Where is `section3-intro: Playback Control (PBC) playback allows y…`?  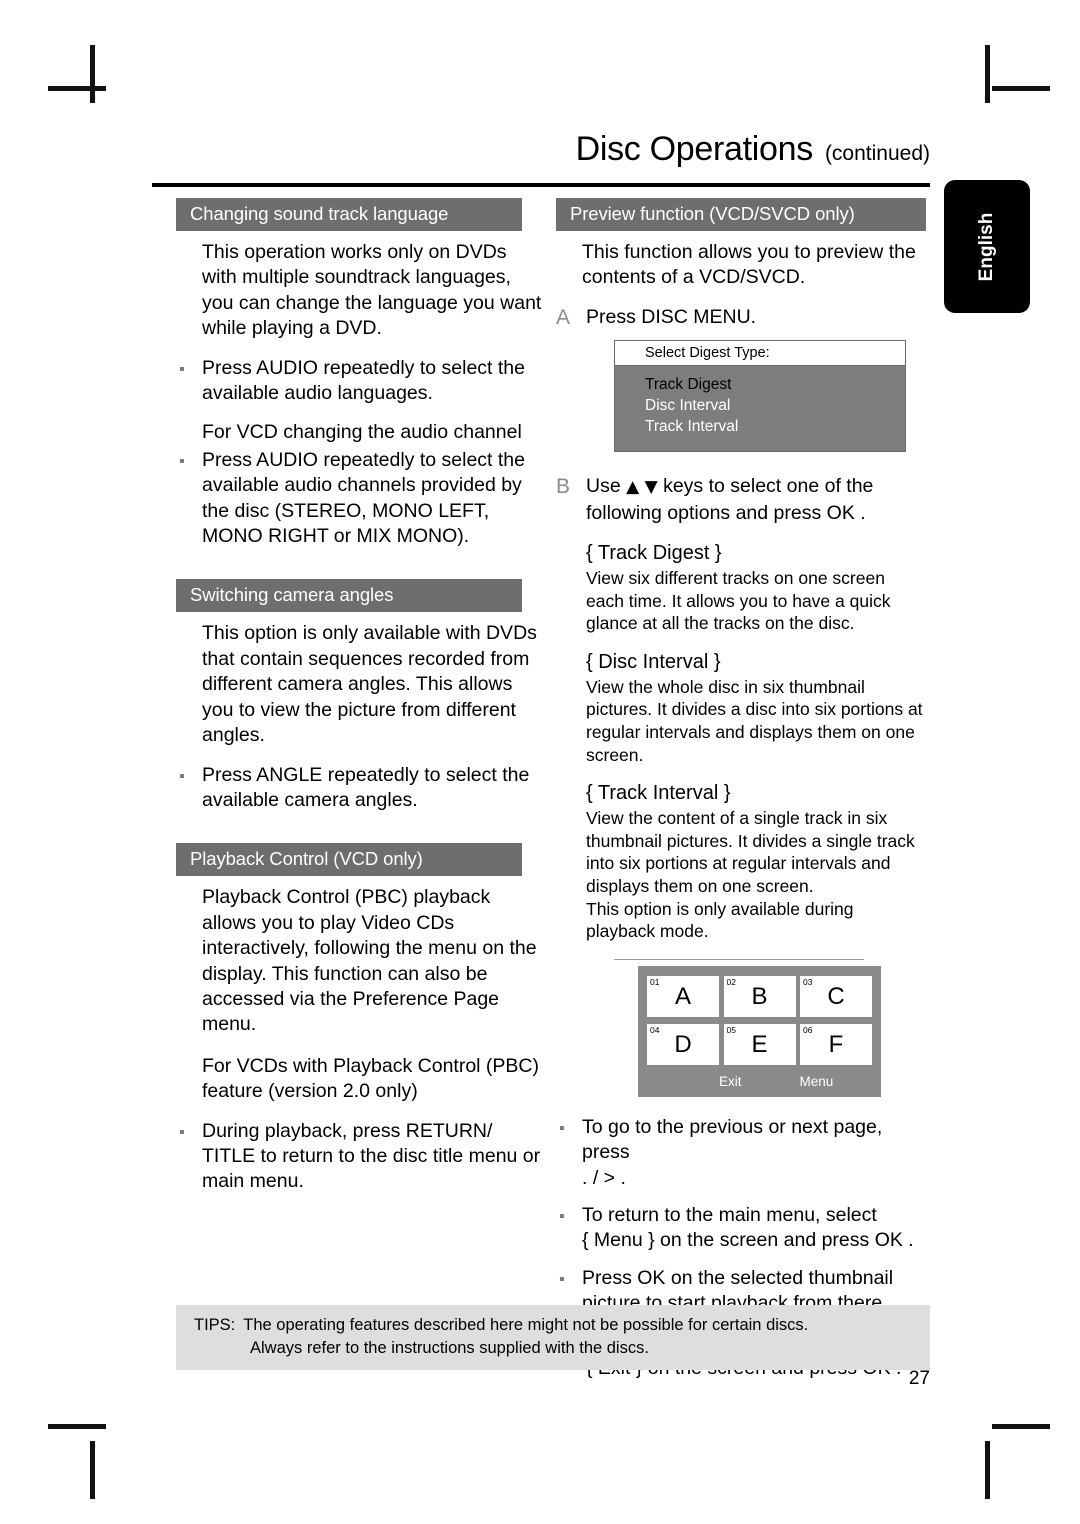
section3-intro: Playback Control (PBC) playback allows y… is located at coordinates (369, 961).